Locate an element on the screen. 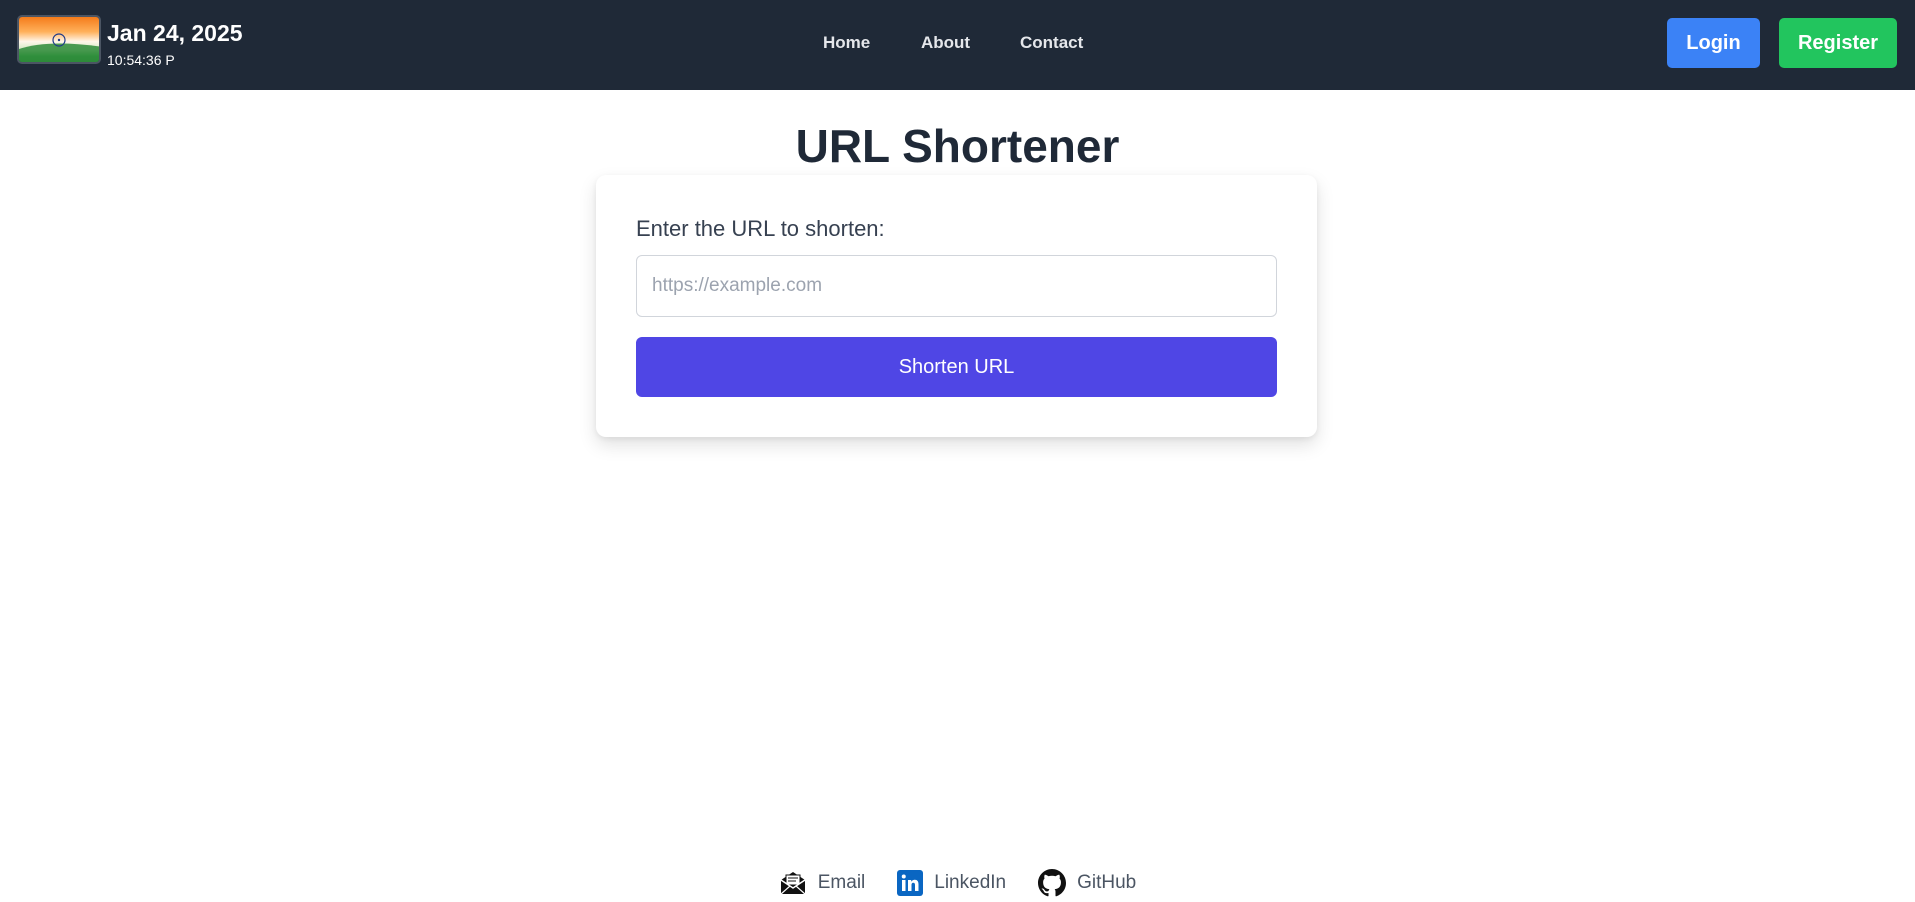 The width and height of the screenshot is (1915, 902). footer-github-link: GitHub is located at coordinates (1087, 883).